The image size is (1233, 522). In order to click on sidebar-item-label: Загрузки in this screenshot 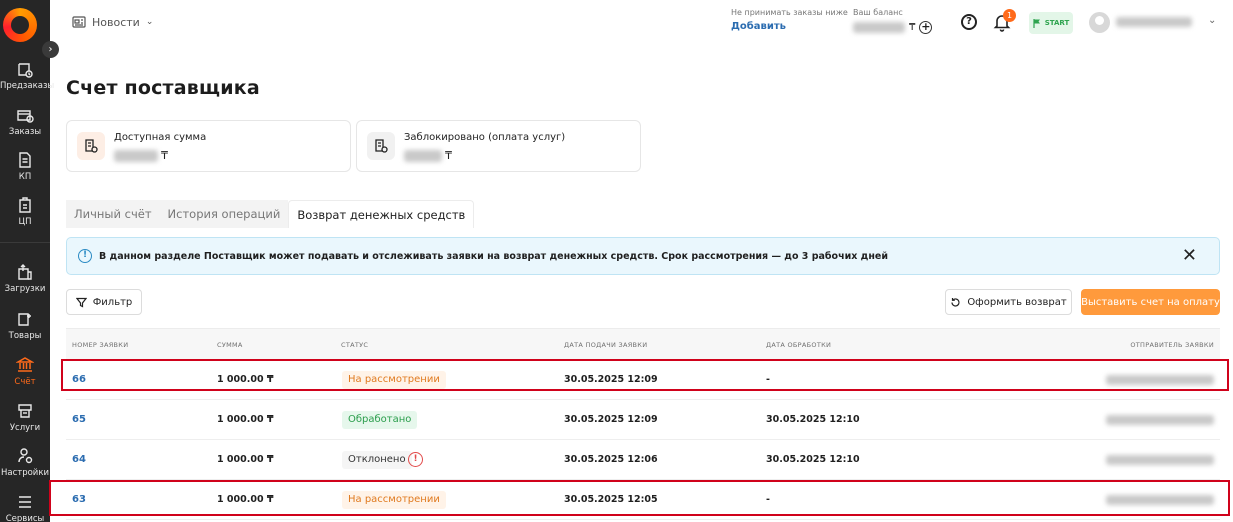, I will do `click(25, 289)`.